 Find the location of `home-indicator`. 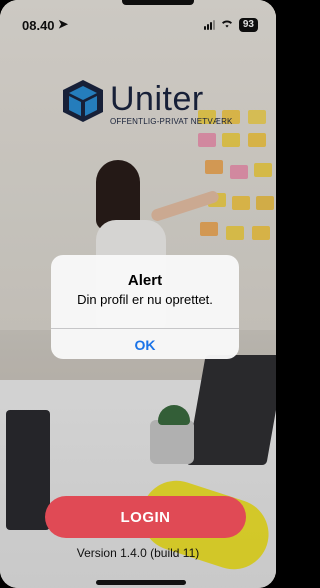

home-indicator is located at coordinates (141, 582).